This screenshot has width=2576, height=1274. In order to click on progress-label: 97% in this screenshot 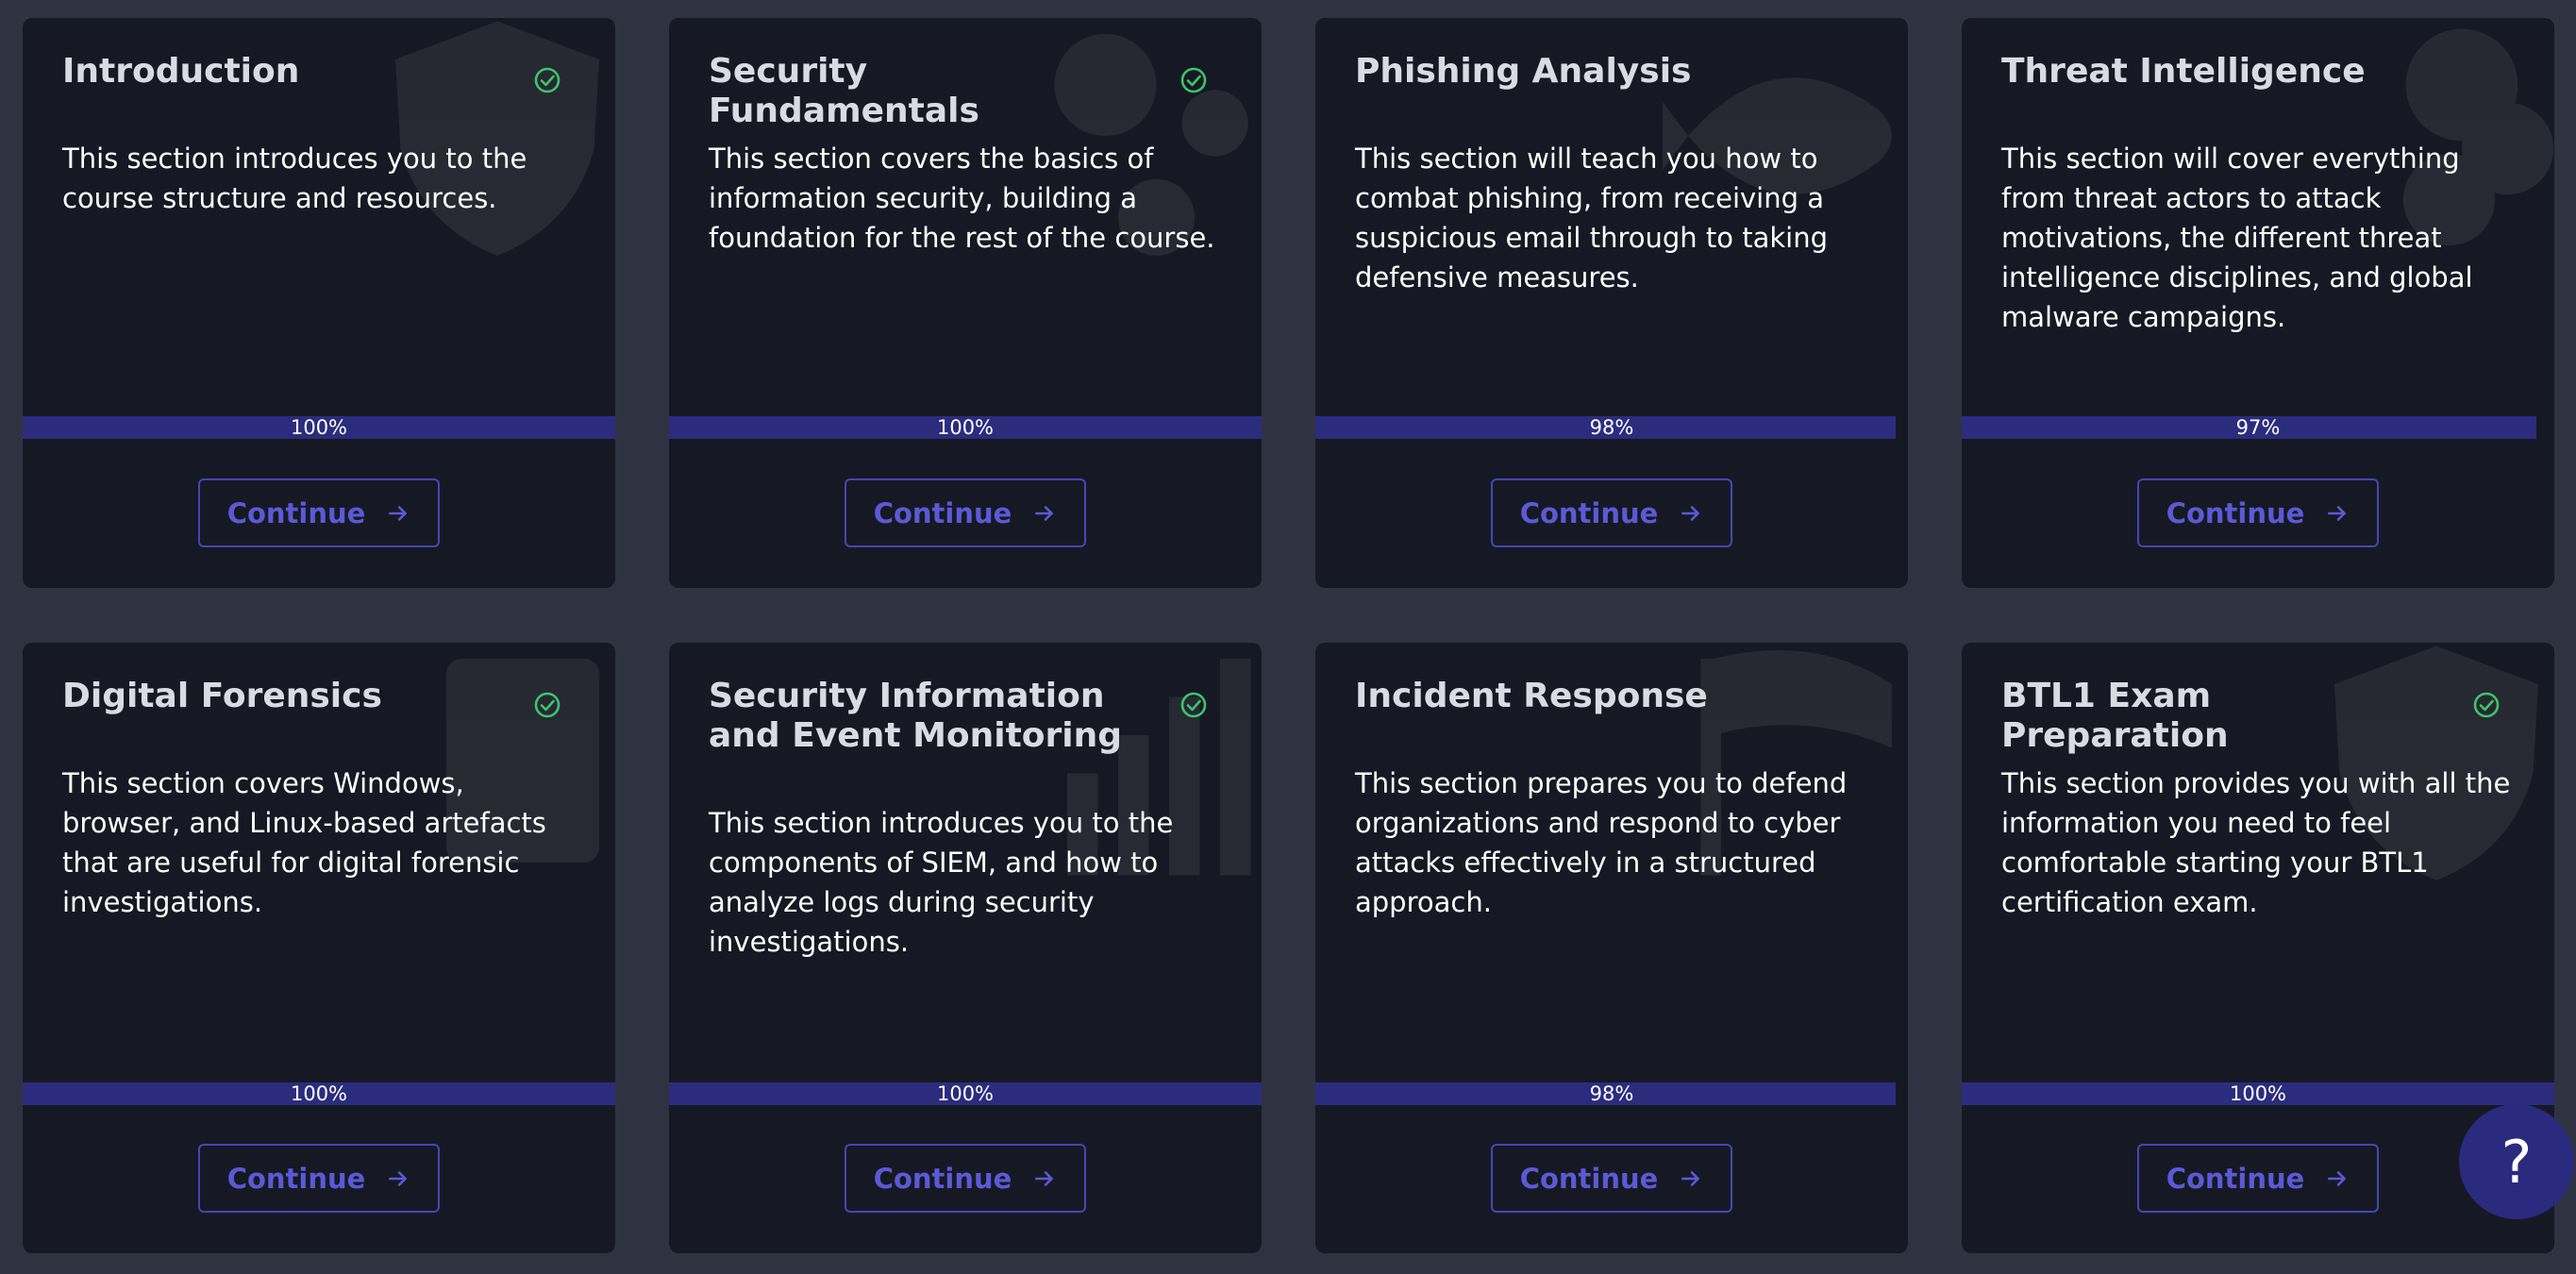, I will do `click(2258, 427)`.